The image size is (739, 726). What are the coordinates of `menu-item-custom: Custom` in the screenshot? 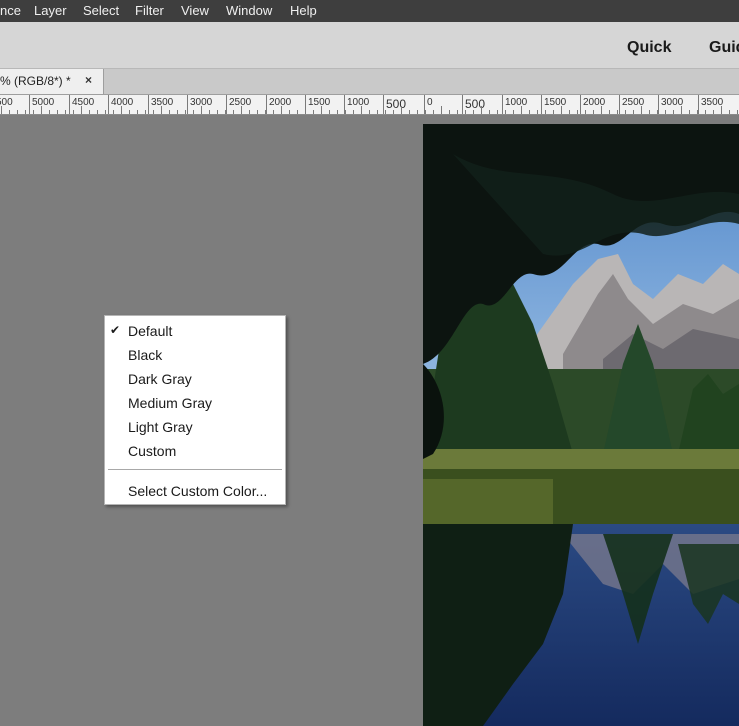 It's located at (195, 451).